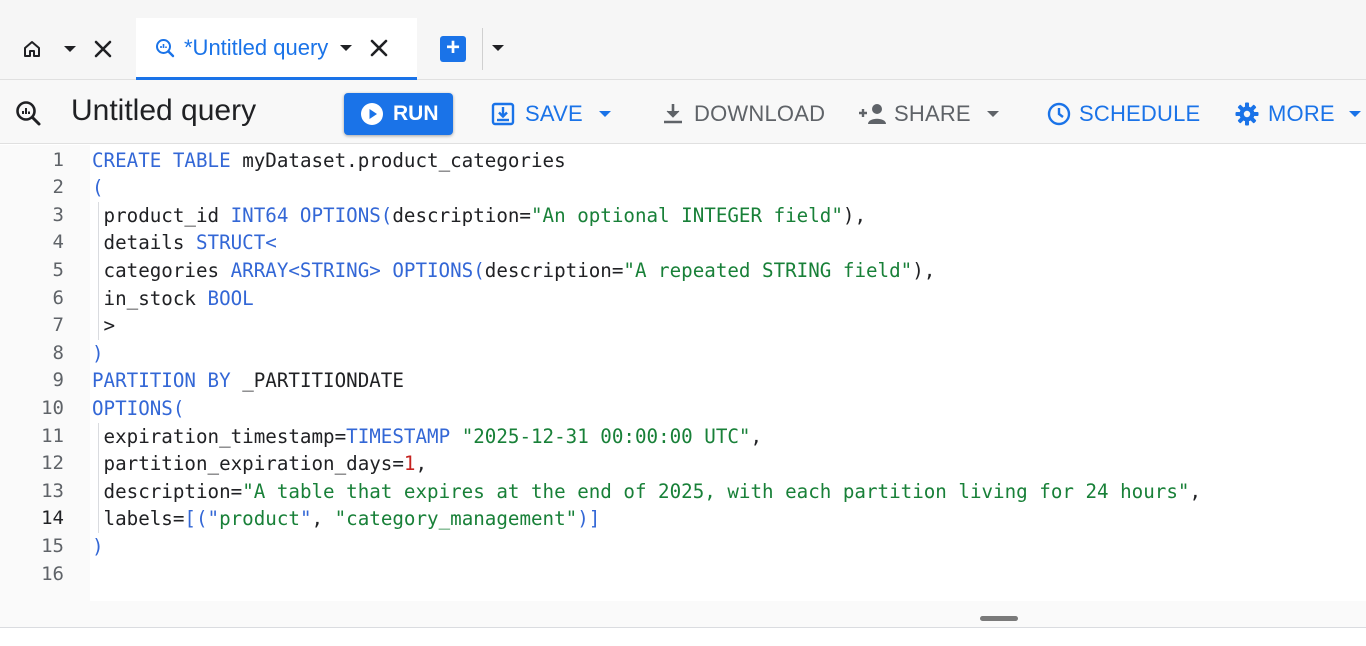 The width and height of the screenshot is (1366, 646). Describe the element at coordinates (58, 380) in the screenshot. I see `line-number: 9` at that location.